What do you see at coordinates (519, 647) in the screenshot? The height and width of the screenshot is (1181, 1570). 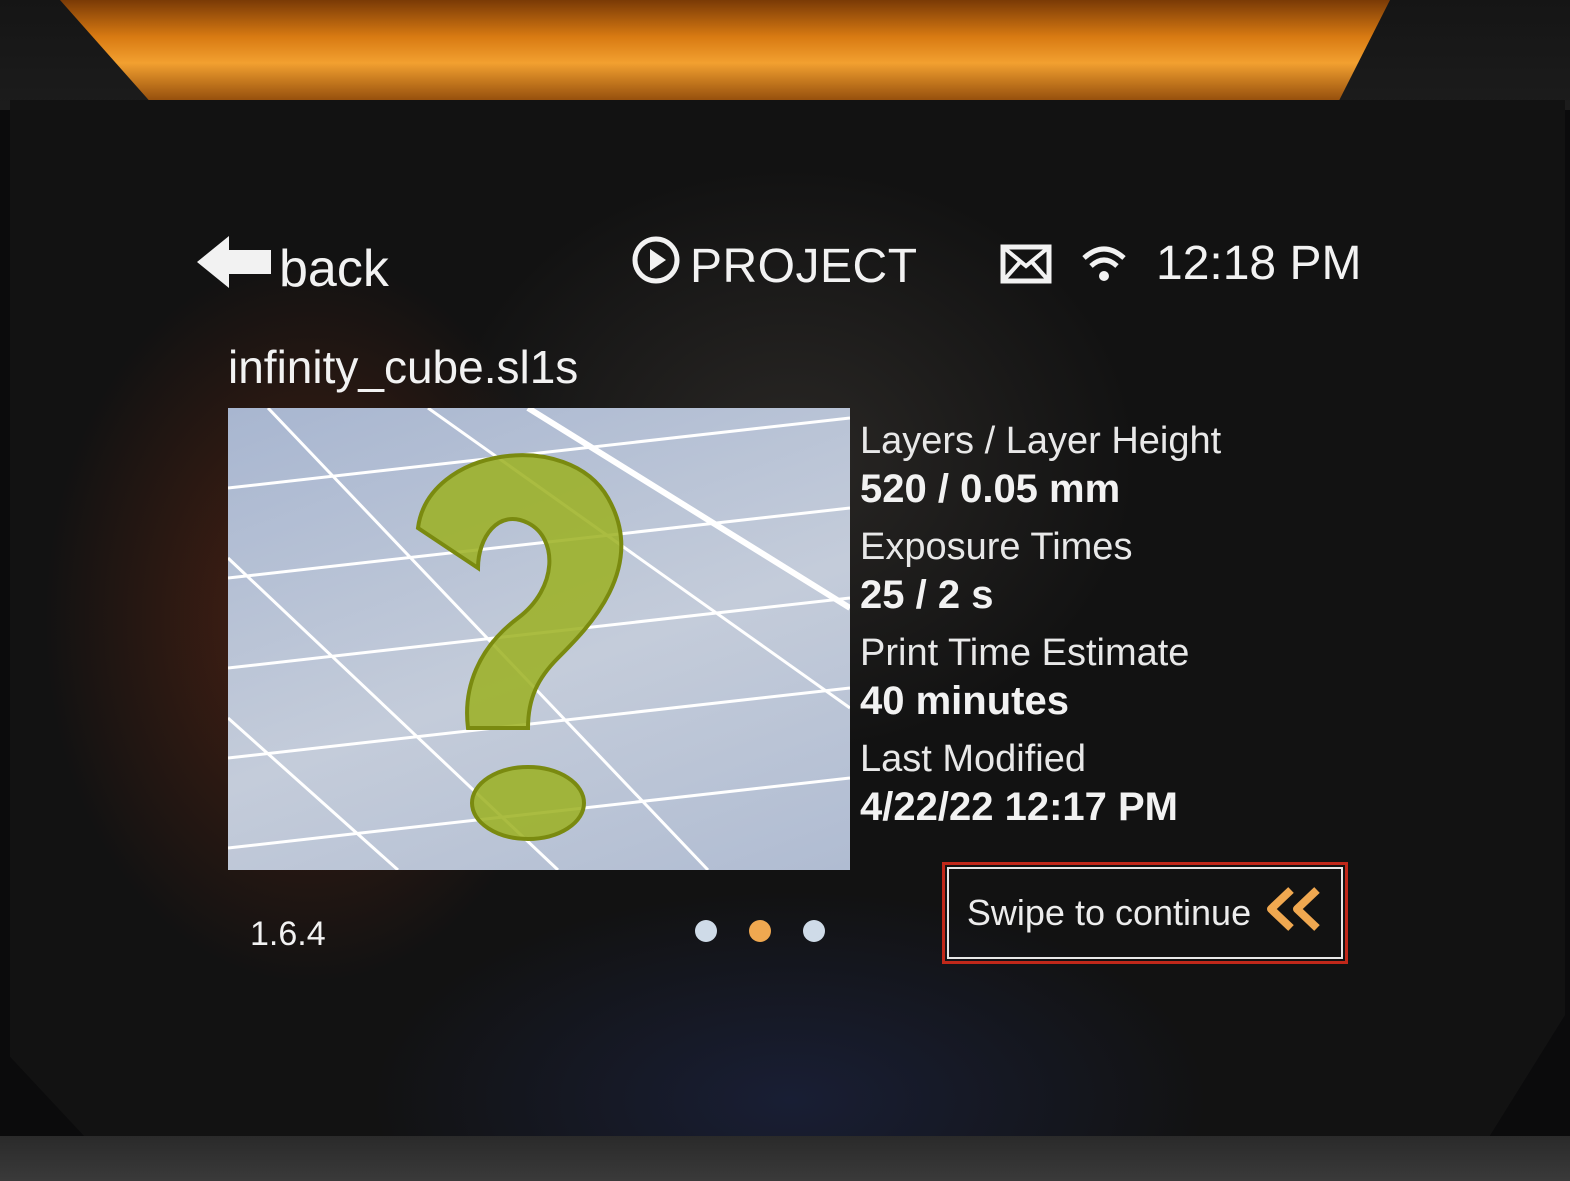 I see `question-mark-icon` at bounding box center [519, 647].